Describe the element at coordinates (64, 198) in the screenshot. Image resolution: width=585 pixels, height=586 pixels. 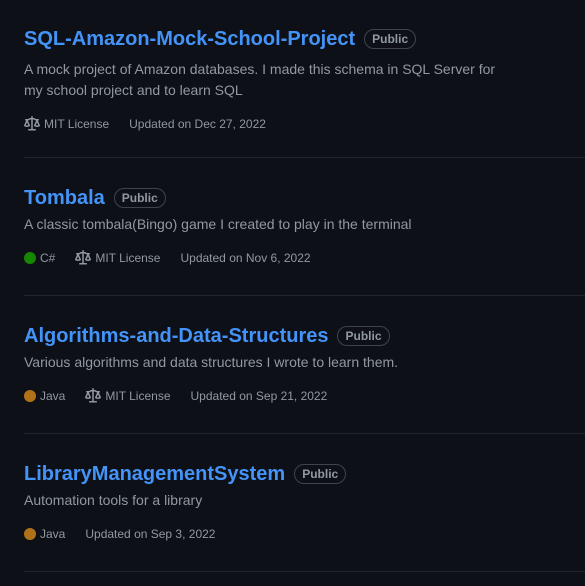
I see `repo-name-link: Tombala` at that location.